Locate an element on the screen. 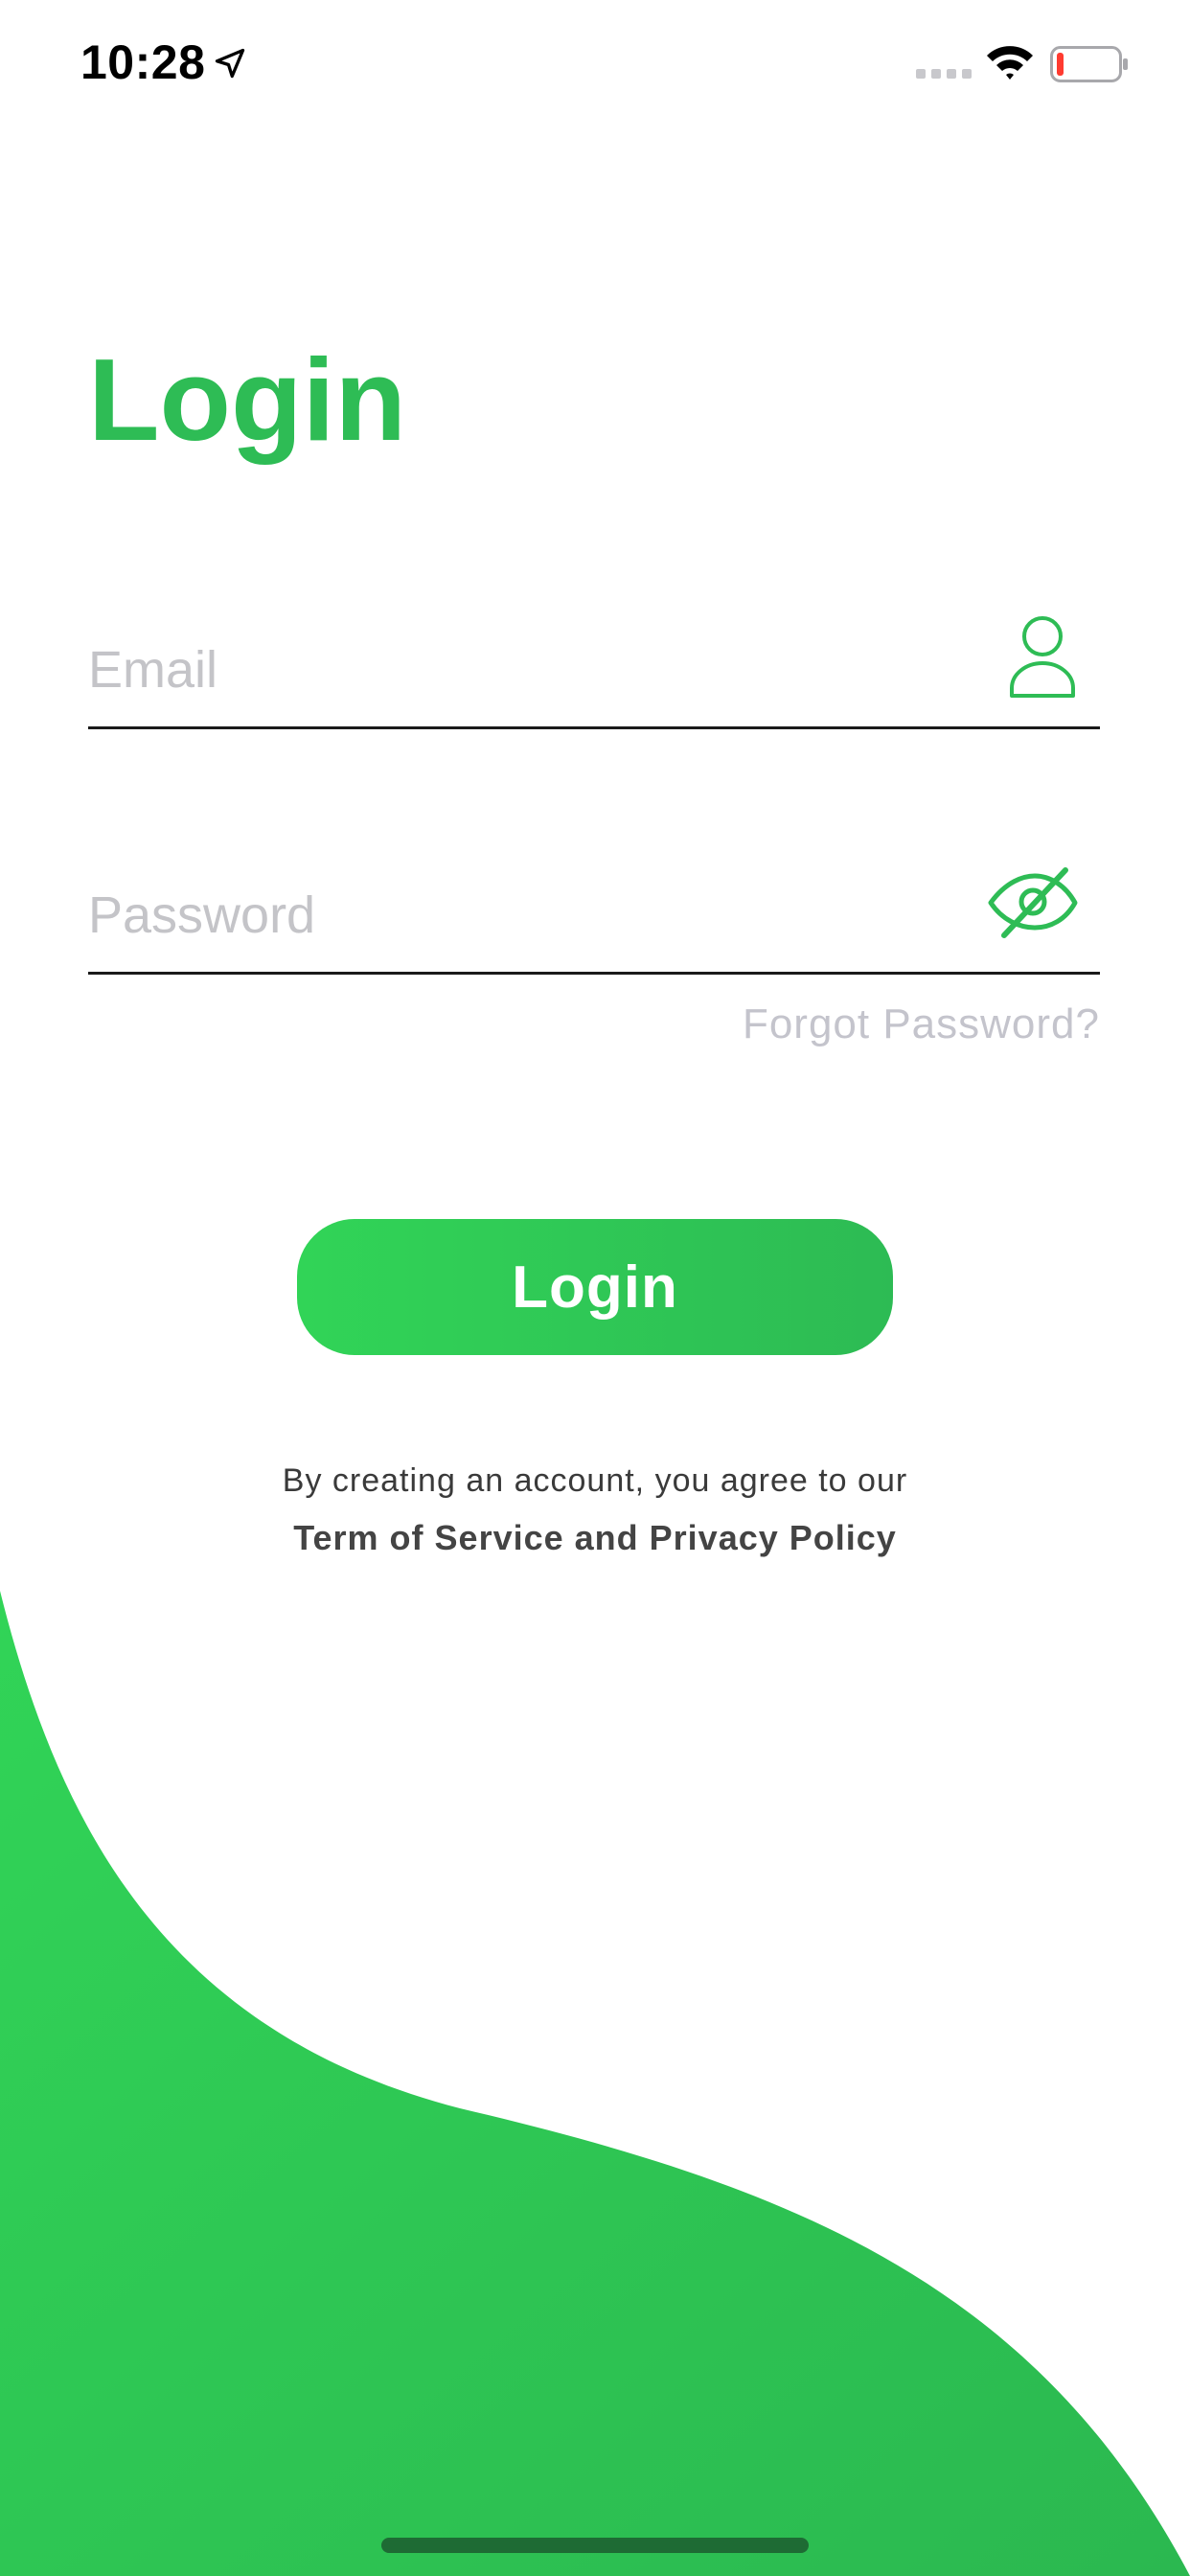  password-input is located at coordinates (519, 915).